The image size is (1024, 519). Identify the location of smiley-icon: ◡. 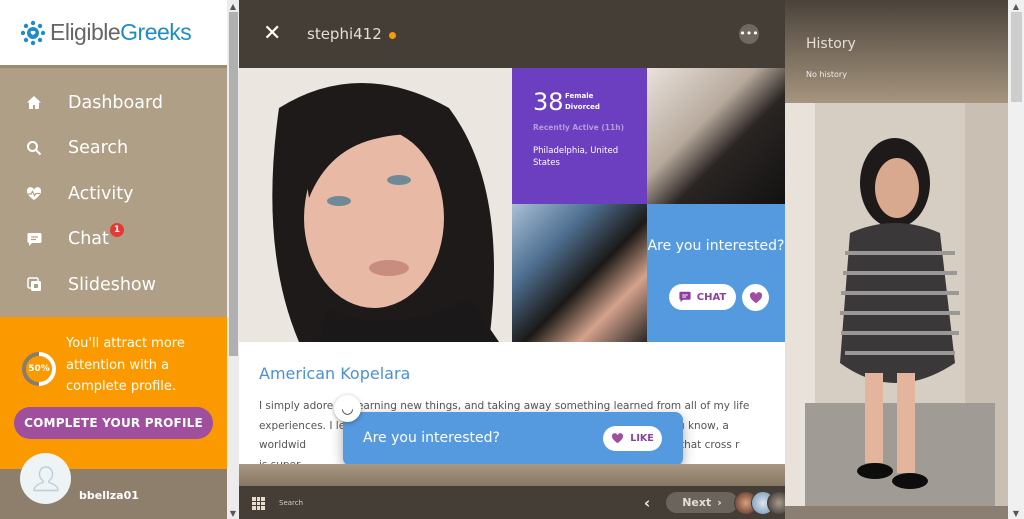
(347, 408).